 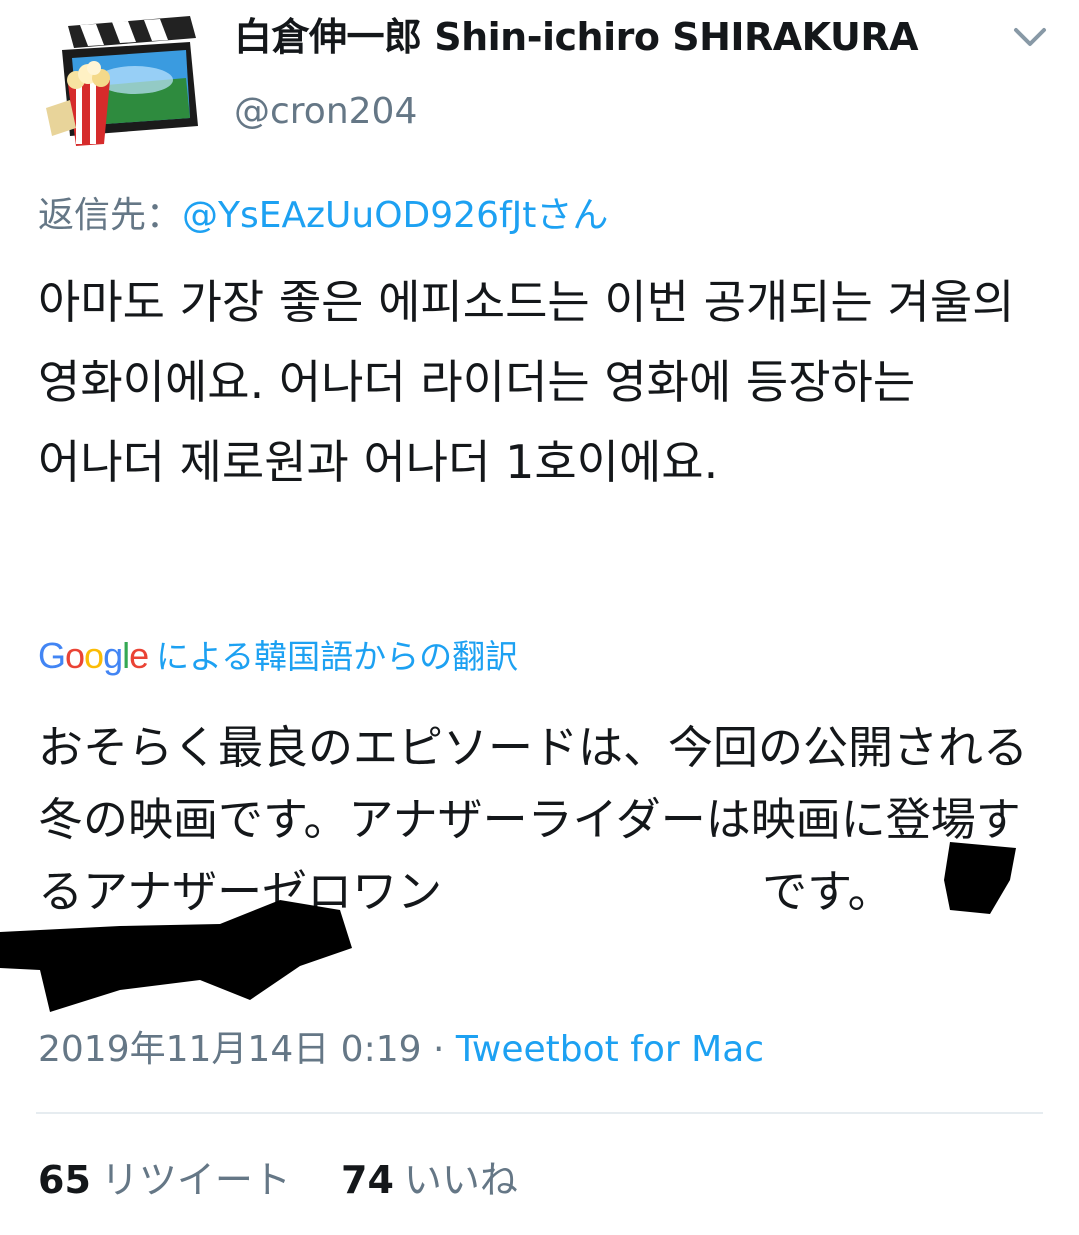 I want to click on retweets-stat: 65 リツイート, so click(x=164, y=1180).